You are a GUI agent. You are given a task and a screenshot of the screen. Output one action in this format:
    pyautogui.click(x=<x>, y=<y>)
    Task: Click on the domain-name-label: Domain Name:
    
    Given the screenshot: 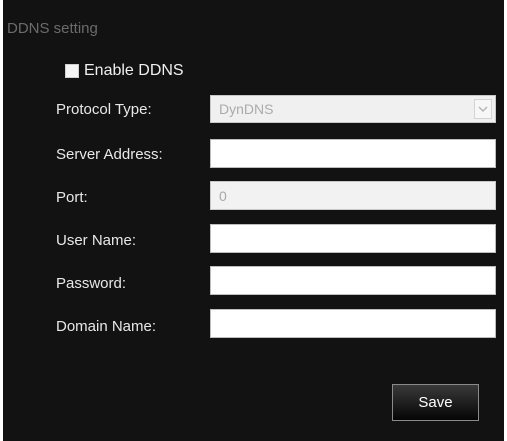 What is the action you would take?
    pyautogui.click(x=106, y=326)
    